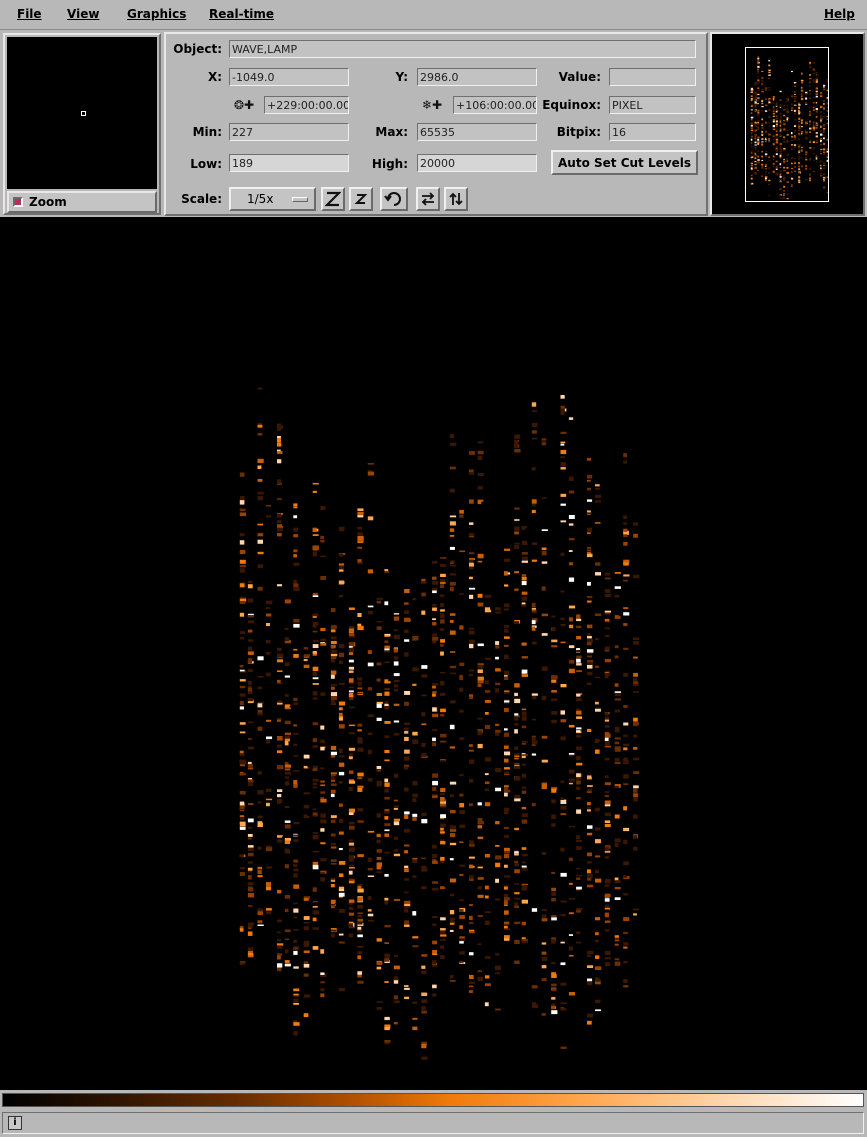 The height and width of the screenshot is (1137, 867). I want to click on scale-select: 1/5x, so click(272, 199).